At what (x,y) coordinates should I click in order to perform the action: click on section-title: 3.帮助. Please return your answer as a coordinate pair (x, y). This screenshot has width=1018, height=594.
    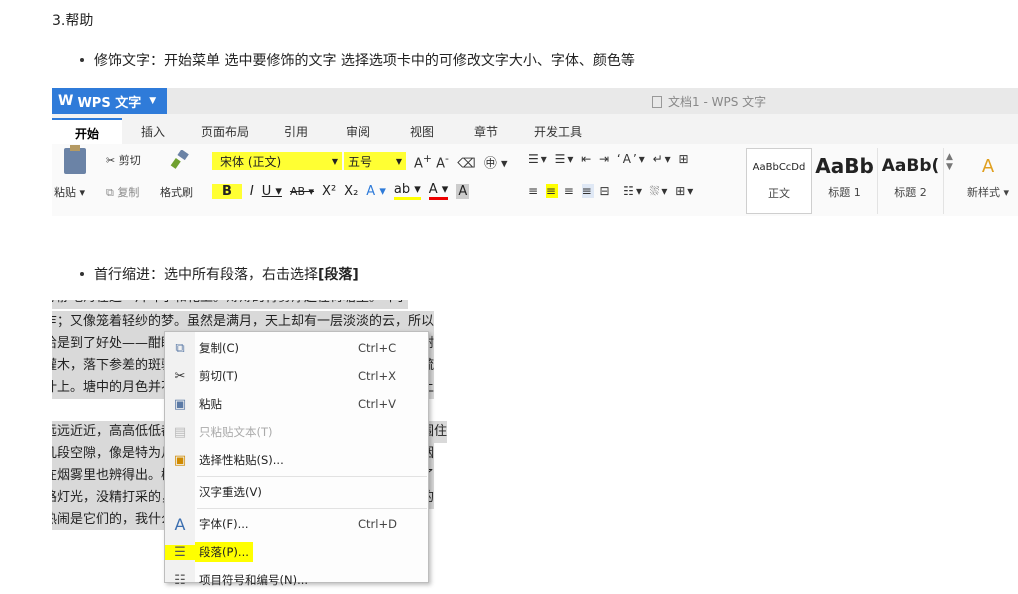
    Looking at the image, I should click on (73, 21).